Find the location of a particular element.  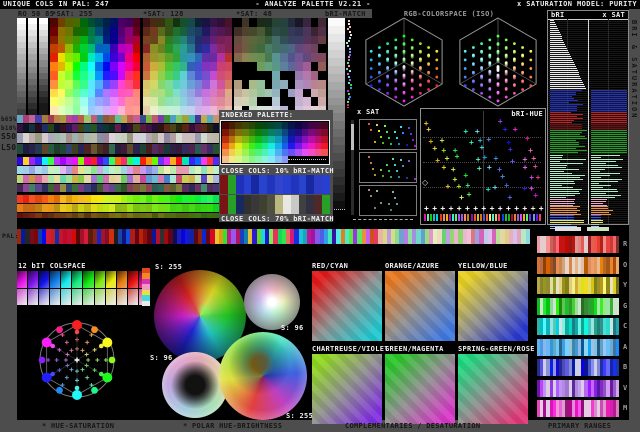

sat-128-toggle: *SAT: 128 is located at coordinates (163, 14).